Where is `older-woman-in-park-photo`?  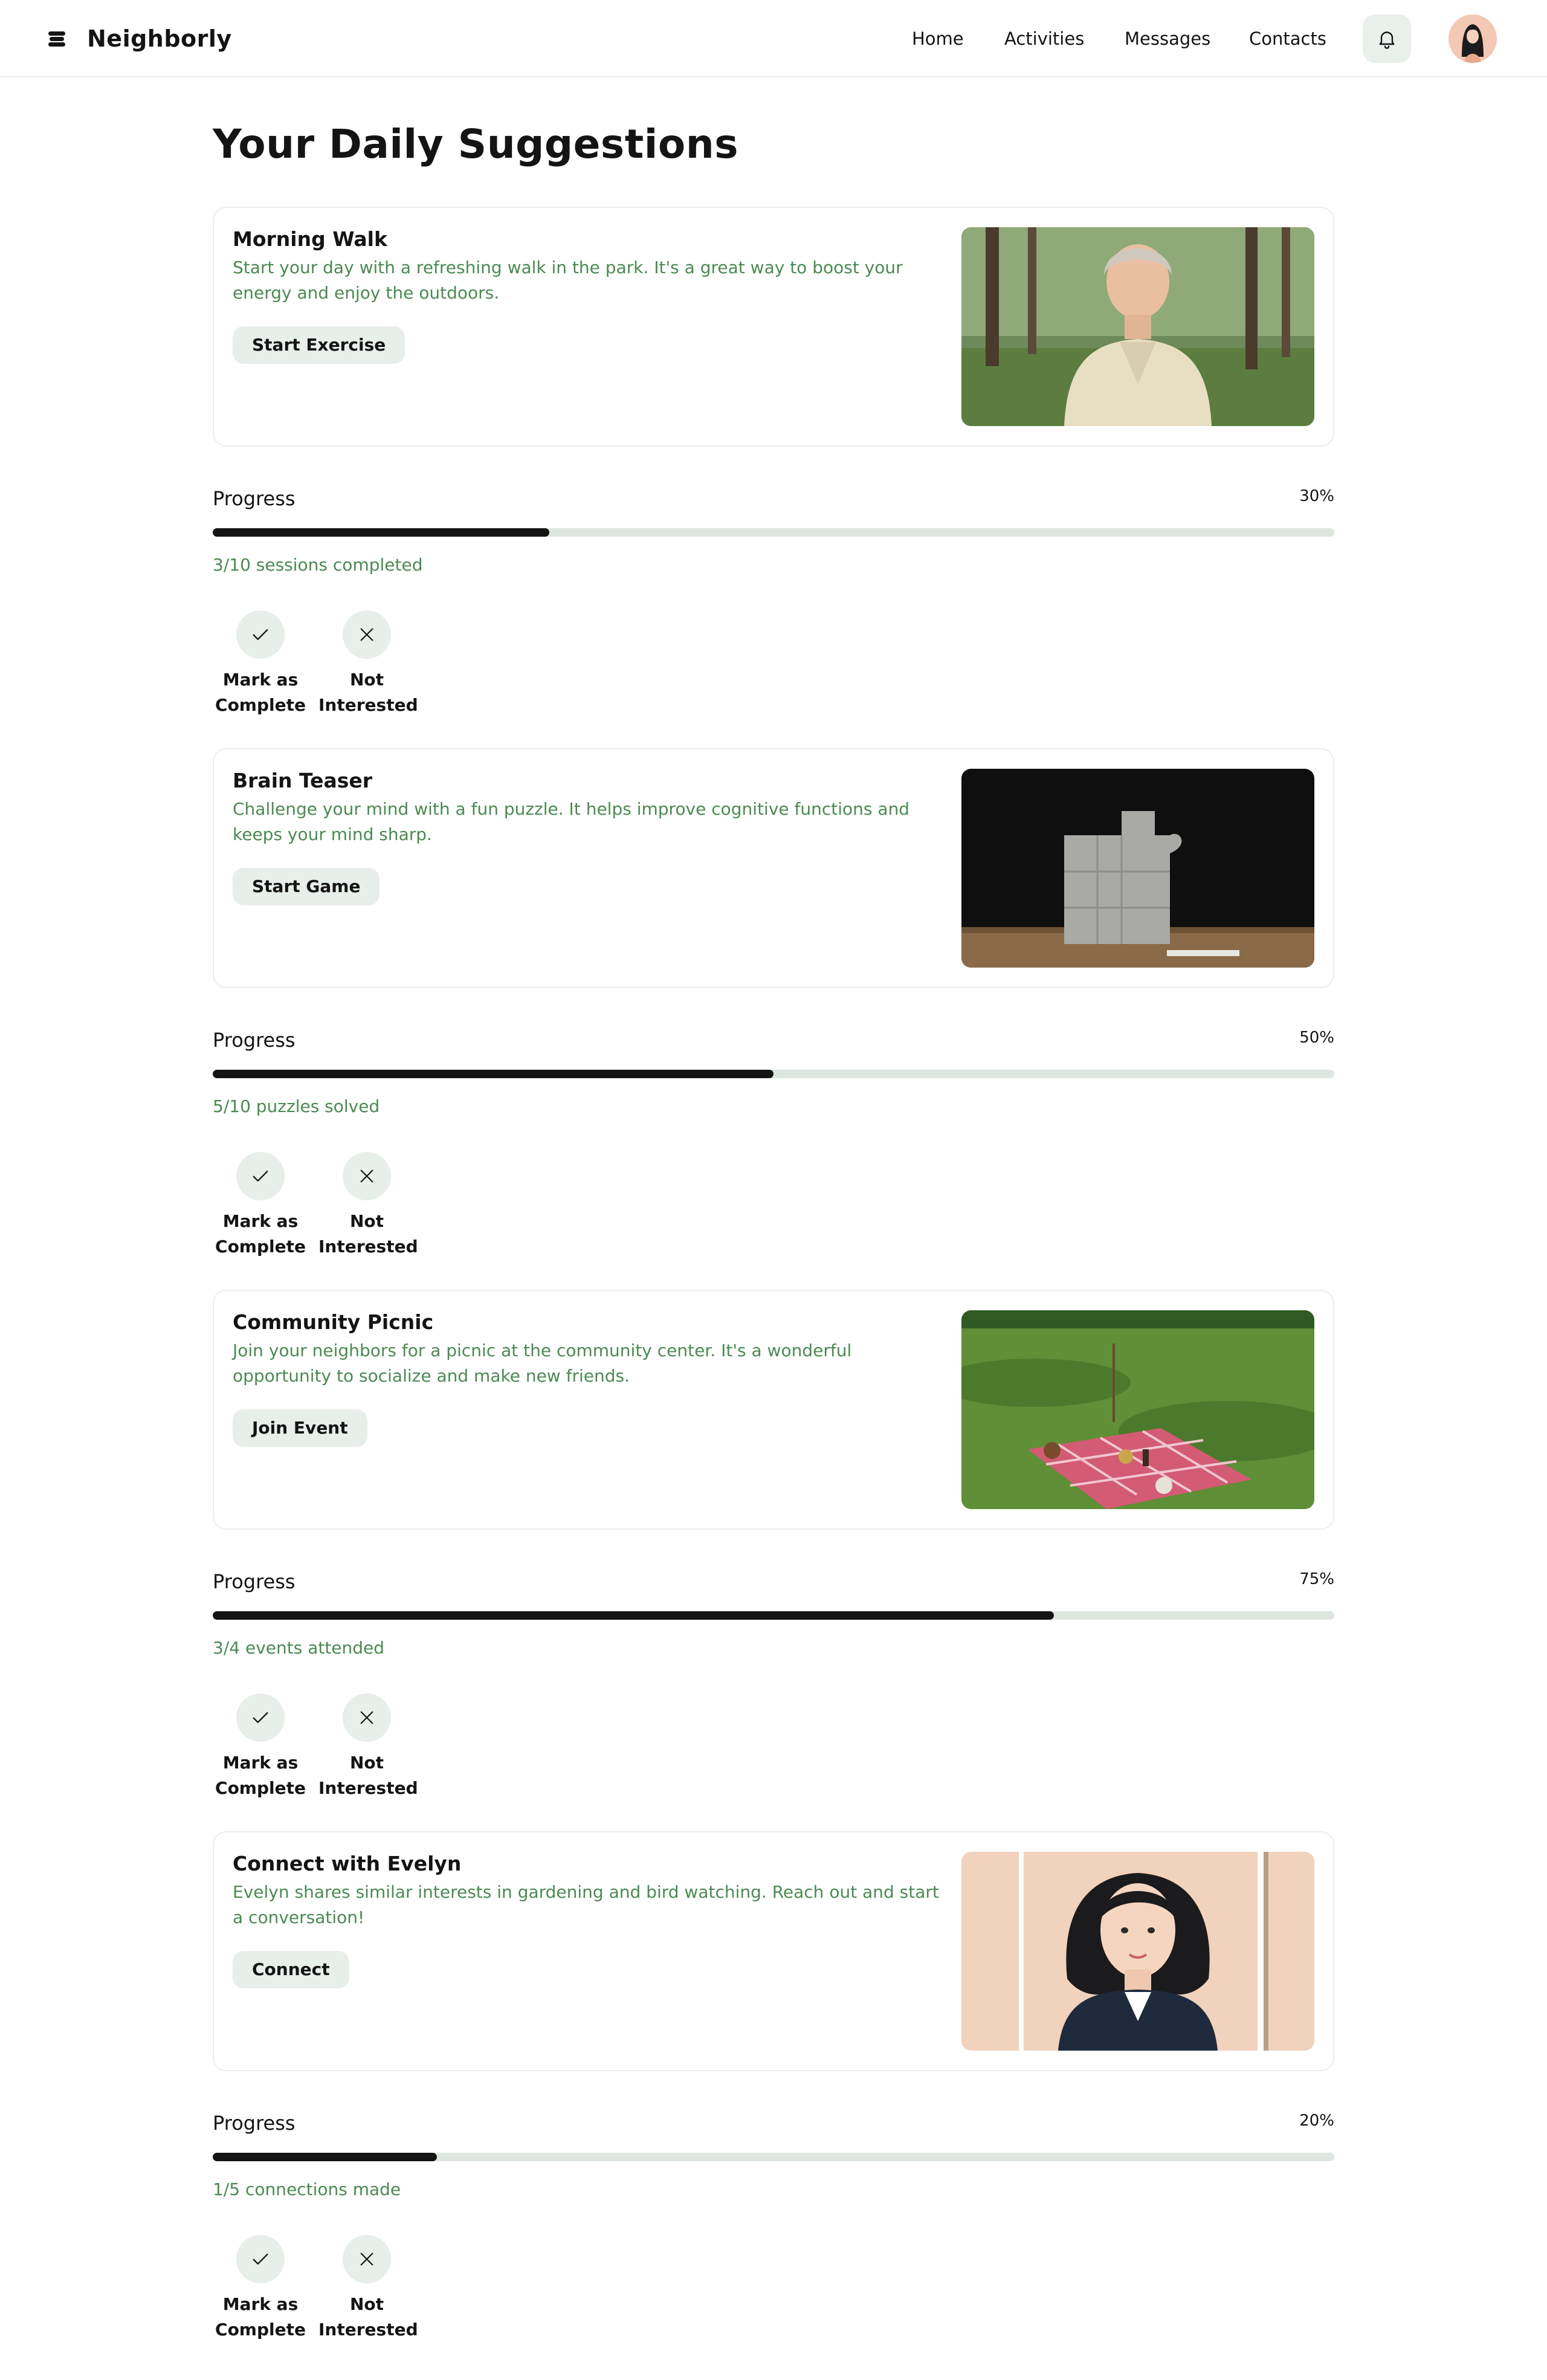 older-woman-in-park-photo is located at coordinates (1137, 326).